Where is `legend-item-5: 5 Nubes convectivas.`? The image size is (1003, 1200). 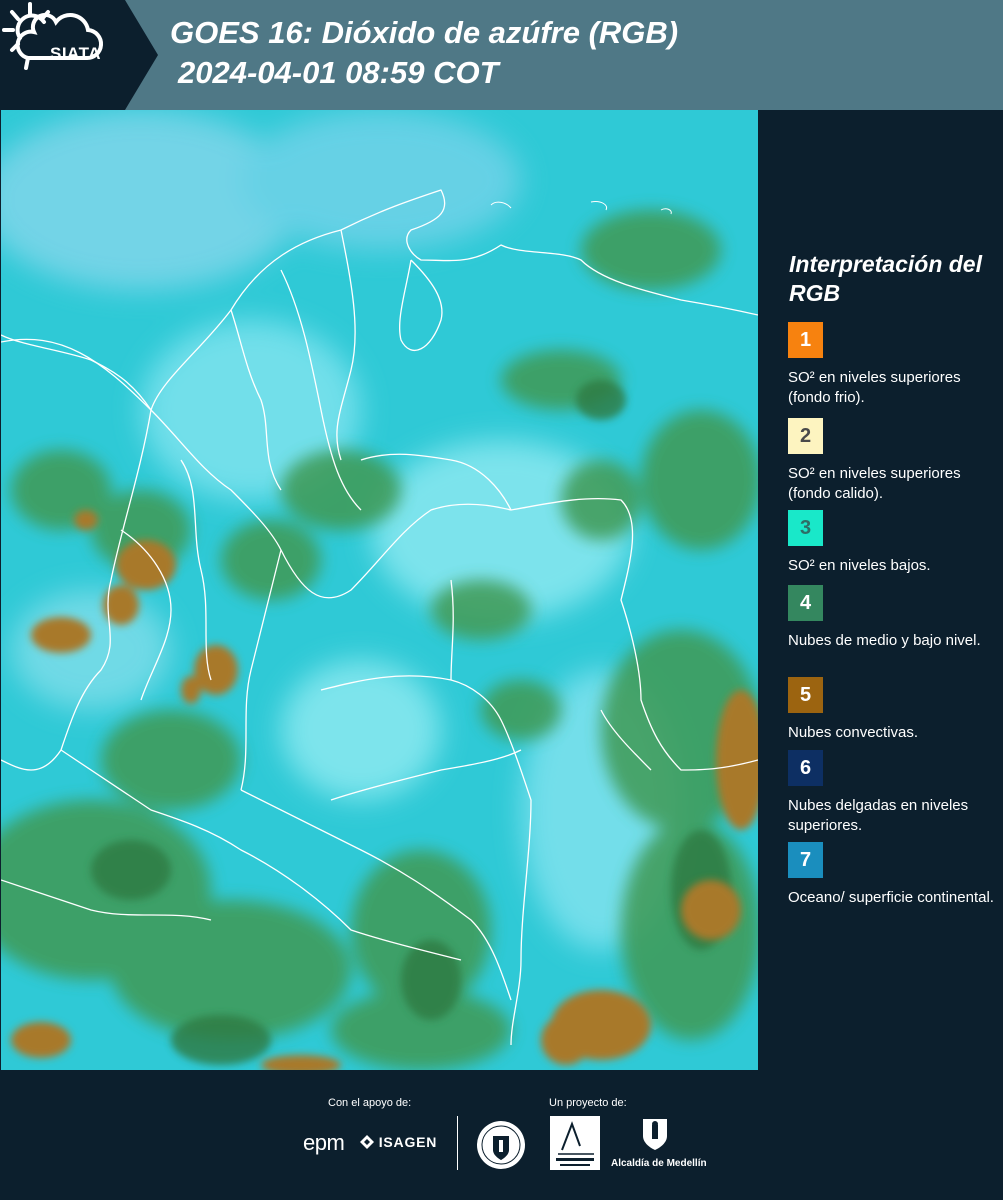
legend-item-5: 5 Nubes convectivas. is located at coordinates (893, 710).